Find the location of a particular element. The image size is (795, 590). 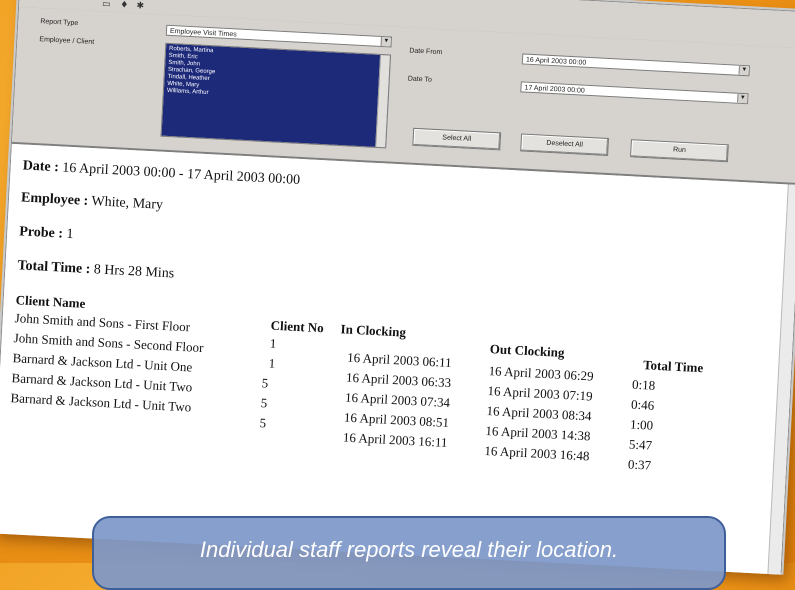

report-type-value: Employee Visit Times is located at coordinates (203, 33).